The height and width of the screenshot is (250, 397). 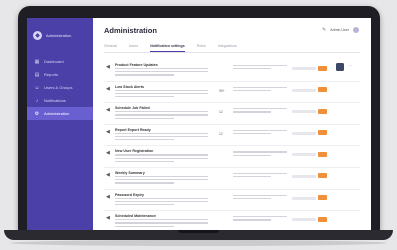 What do you see at coordinates (232, 220) in the screenshot?
I see `list-item: ◀ Scheduled Maintenance` at bounding box center [232, 220].